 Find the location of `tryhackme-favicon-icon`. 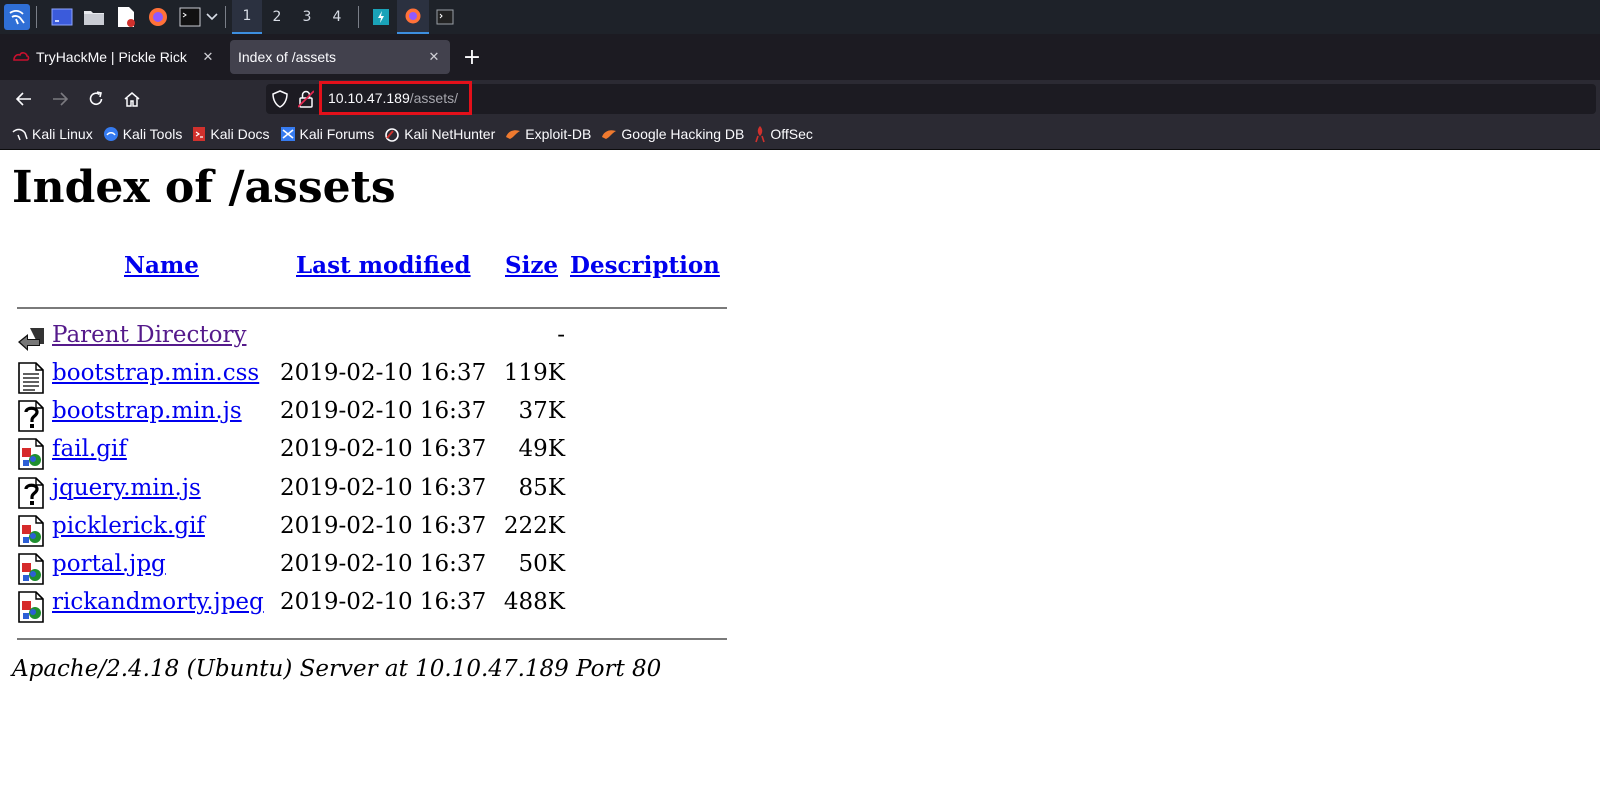

tryhackme-favicon-icon is located at coordinates (21, 57).